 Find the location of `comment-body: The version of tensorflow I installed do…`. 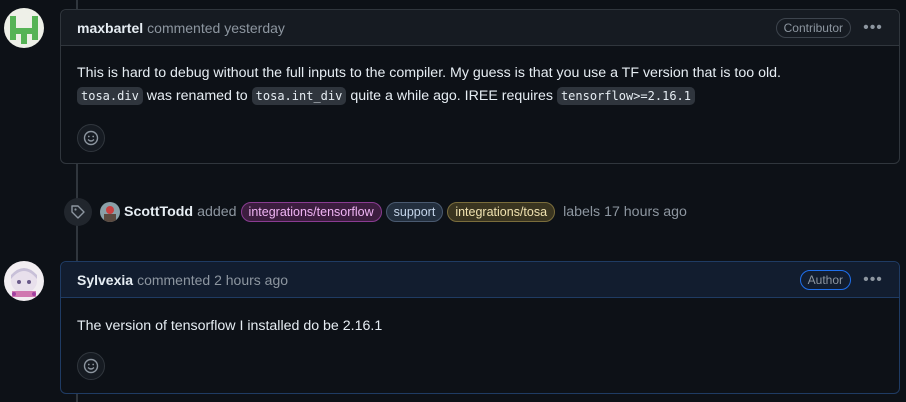

comment-body: The version of tensorflow I installed do… is located at coordinates (480, 322).